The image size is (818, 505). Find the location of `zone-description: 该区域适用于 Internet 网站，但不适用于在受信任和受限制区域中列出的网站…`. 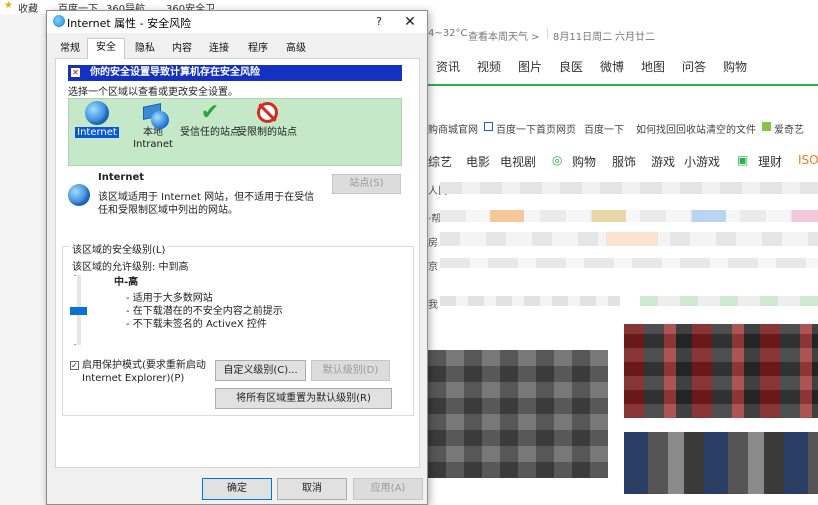

zone-description: 该区域适用于 Internet 网站，但不适用于在受信任和受限制区域中列出的网站… is located at coordinates (206, 204).